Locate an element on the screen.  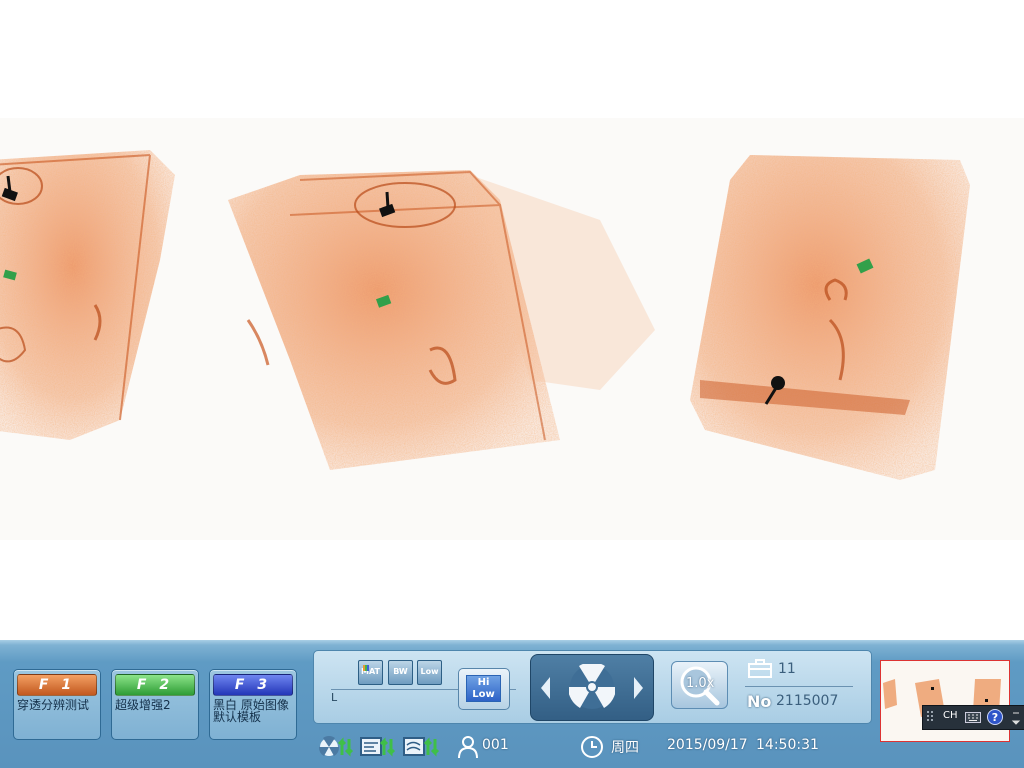
operator-icon is located at coordinates (468, 747).